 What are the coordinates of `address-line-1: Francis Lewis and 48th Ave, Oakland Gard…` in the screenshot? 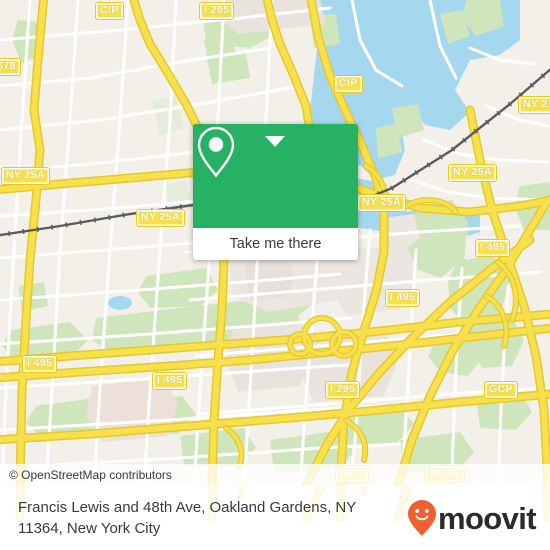 It's located at (187, 507).